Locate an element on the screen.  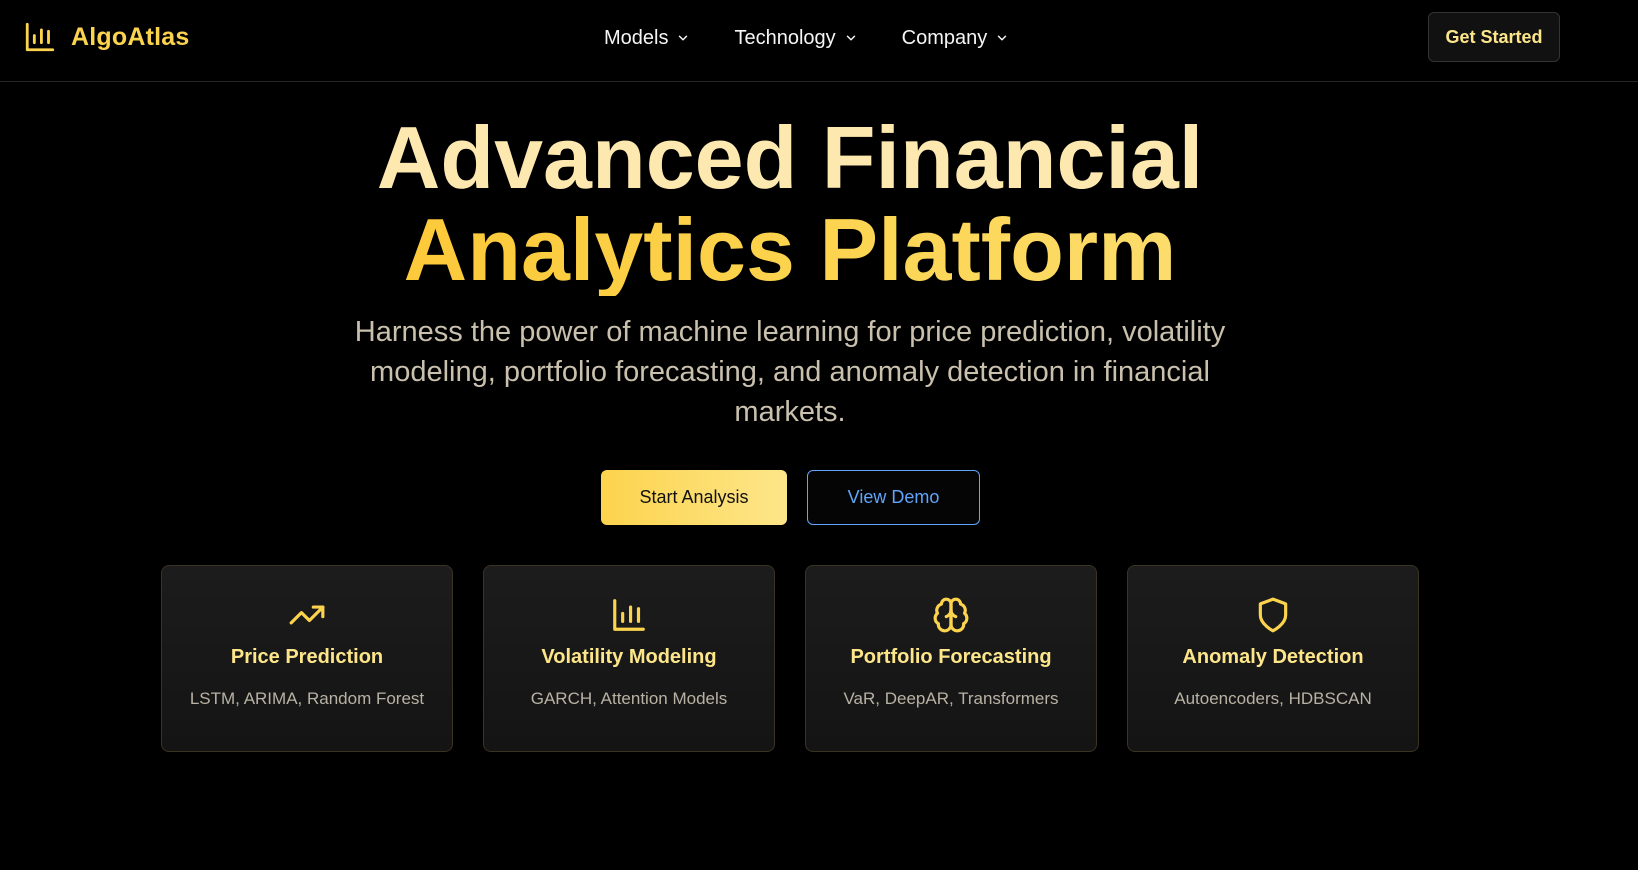
feature-subtitle: Autoencoders, HDBSCAN is located at coordinates (1273, 698).